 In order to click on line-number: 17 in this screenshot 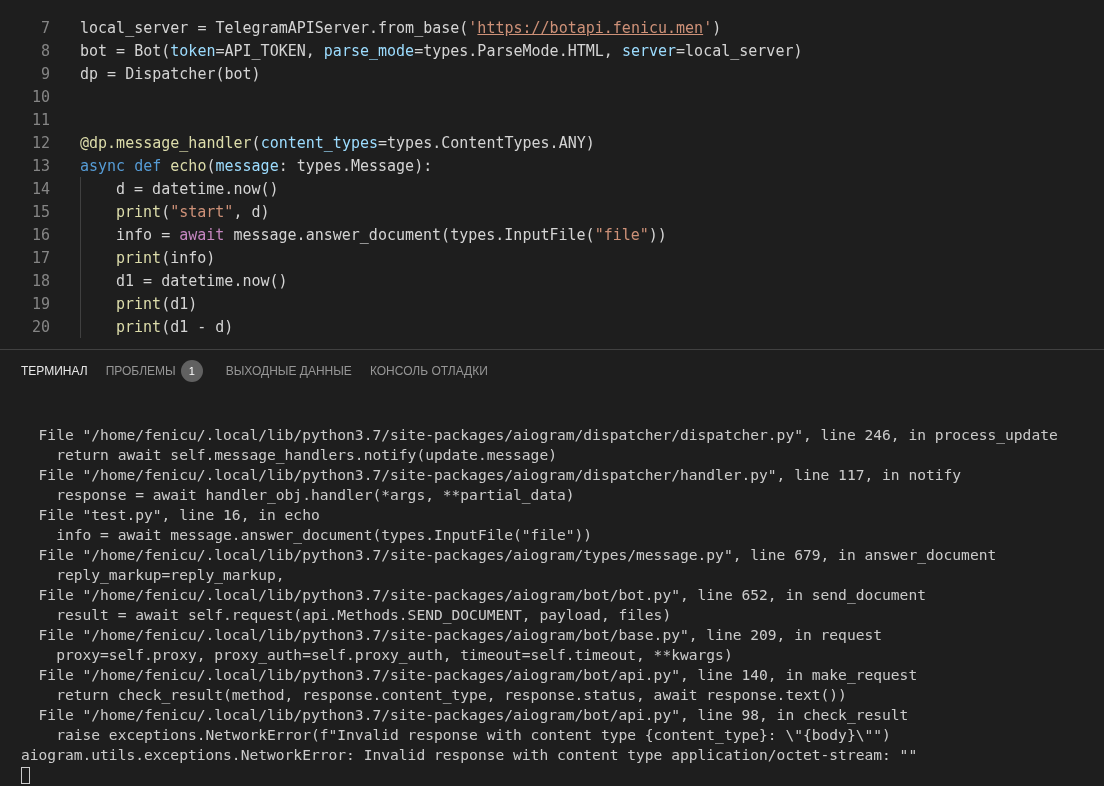, I will do `click(40, 257)`.